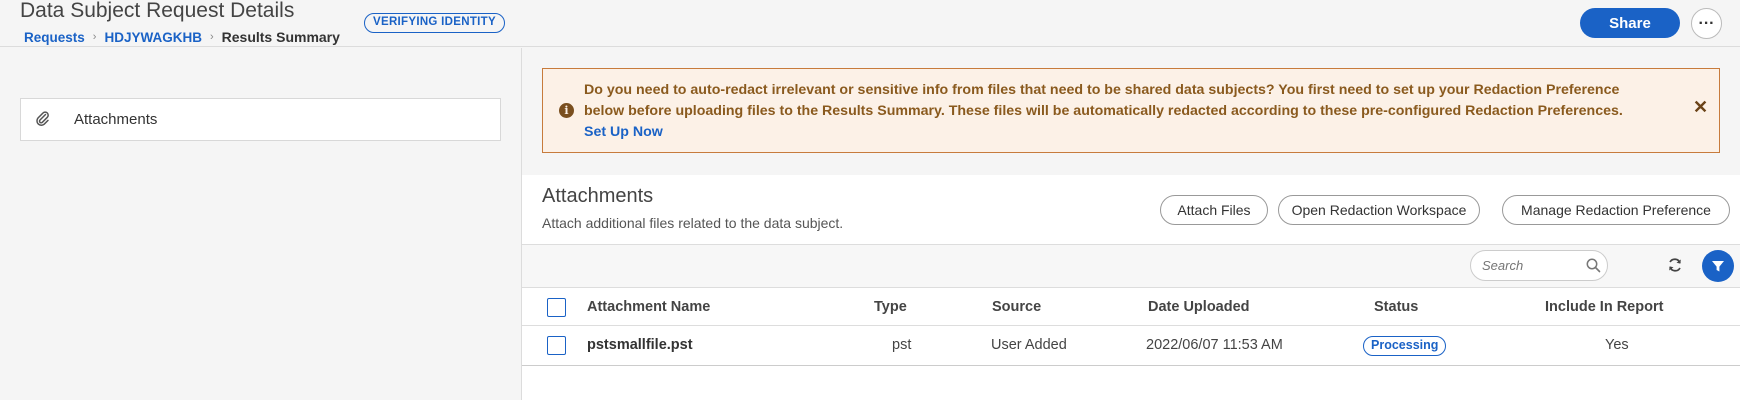  What do you see at coordinates (1405, 346) in the screenshot?
I see `status-badge: Processing` at bounding box center [1405, 346].